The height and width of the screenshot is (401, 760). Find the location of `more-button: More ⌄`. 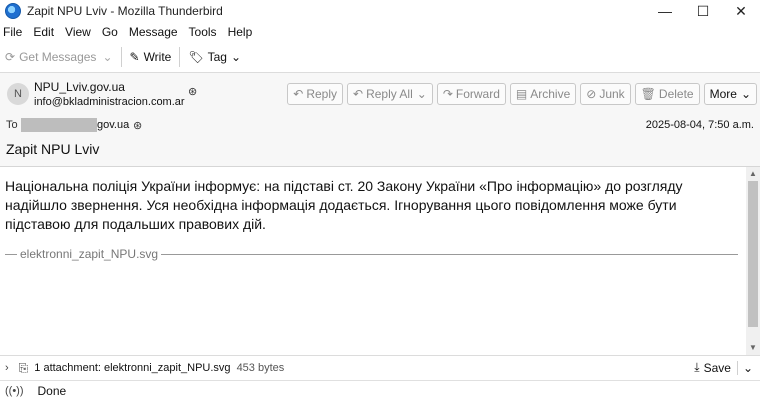

more-button: More ⌄ is located at coordinates (730, 94).